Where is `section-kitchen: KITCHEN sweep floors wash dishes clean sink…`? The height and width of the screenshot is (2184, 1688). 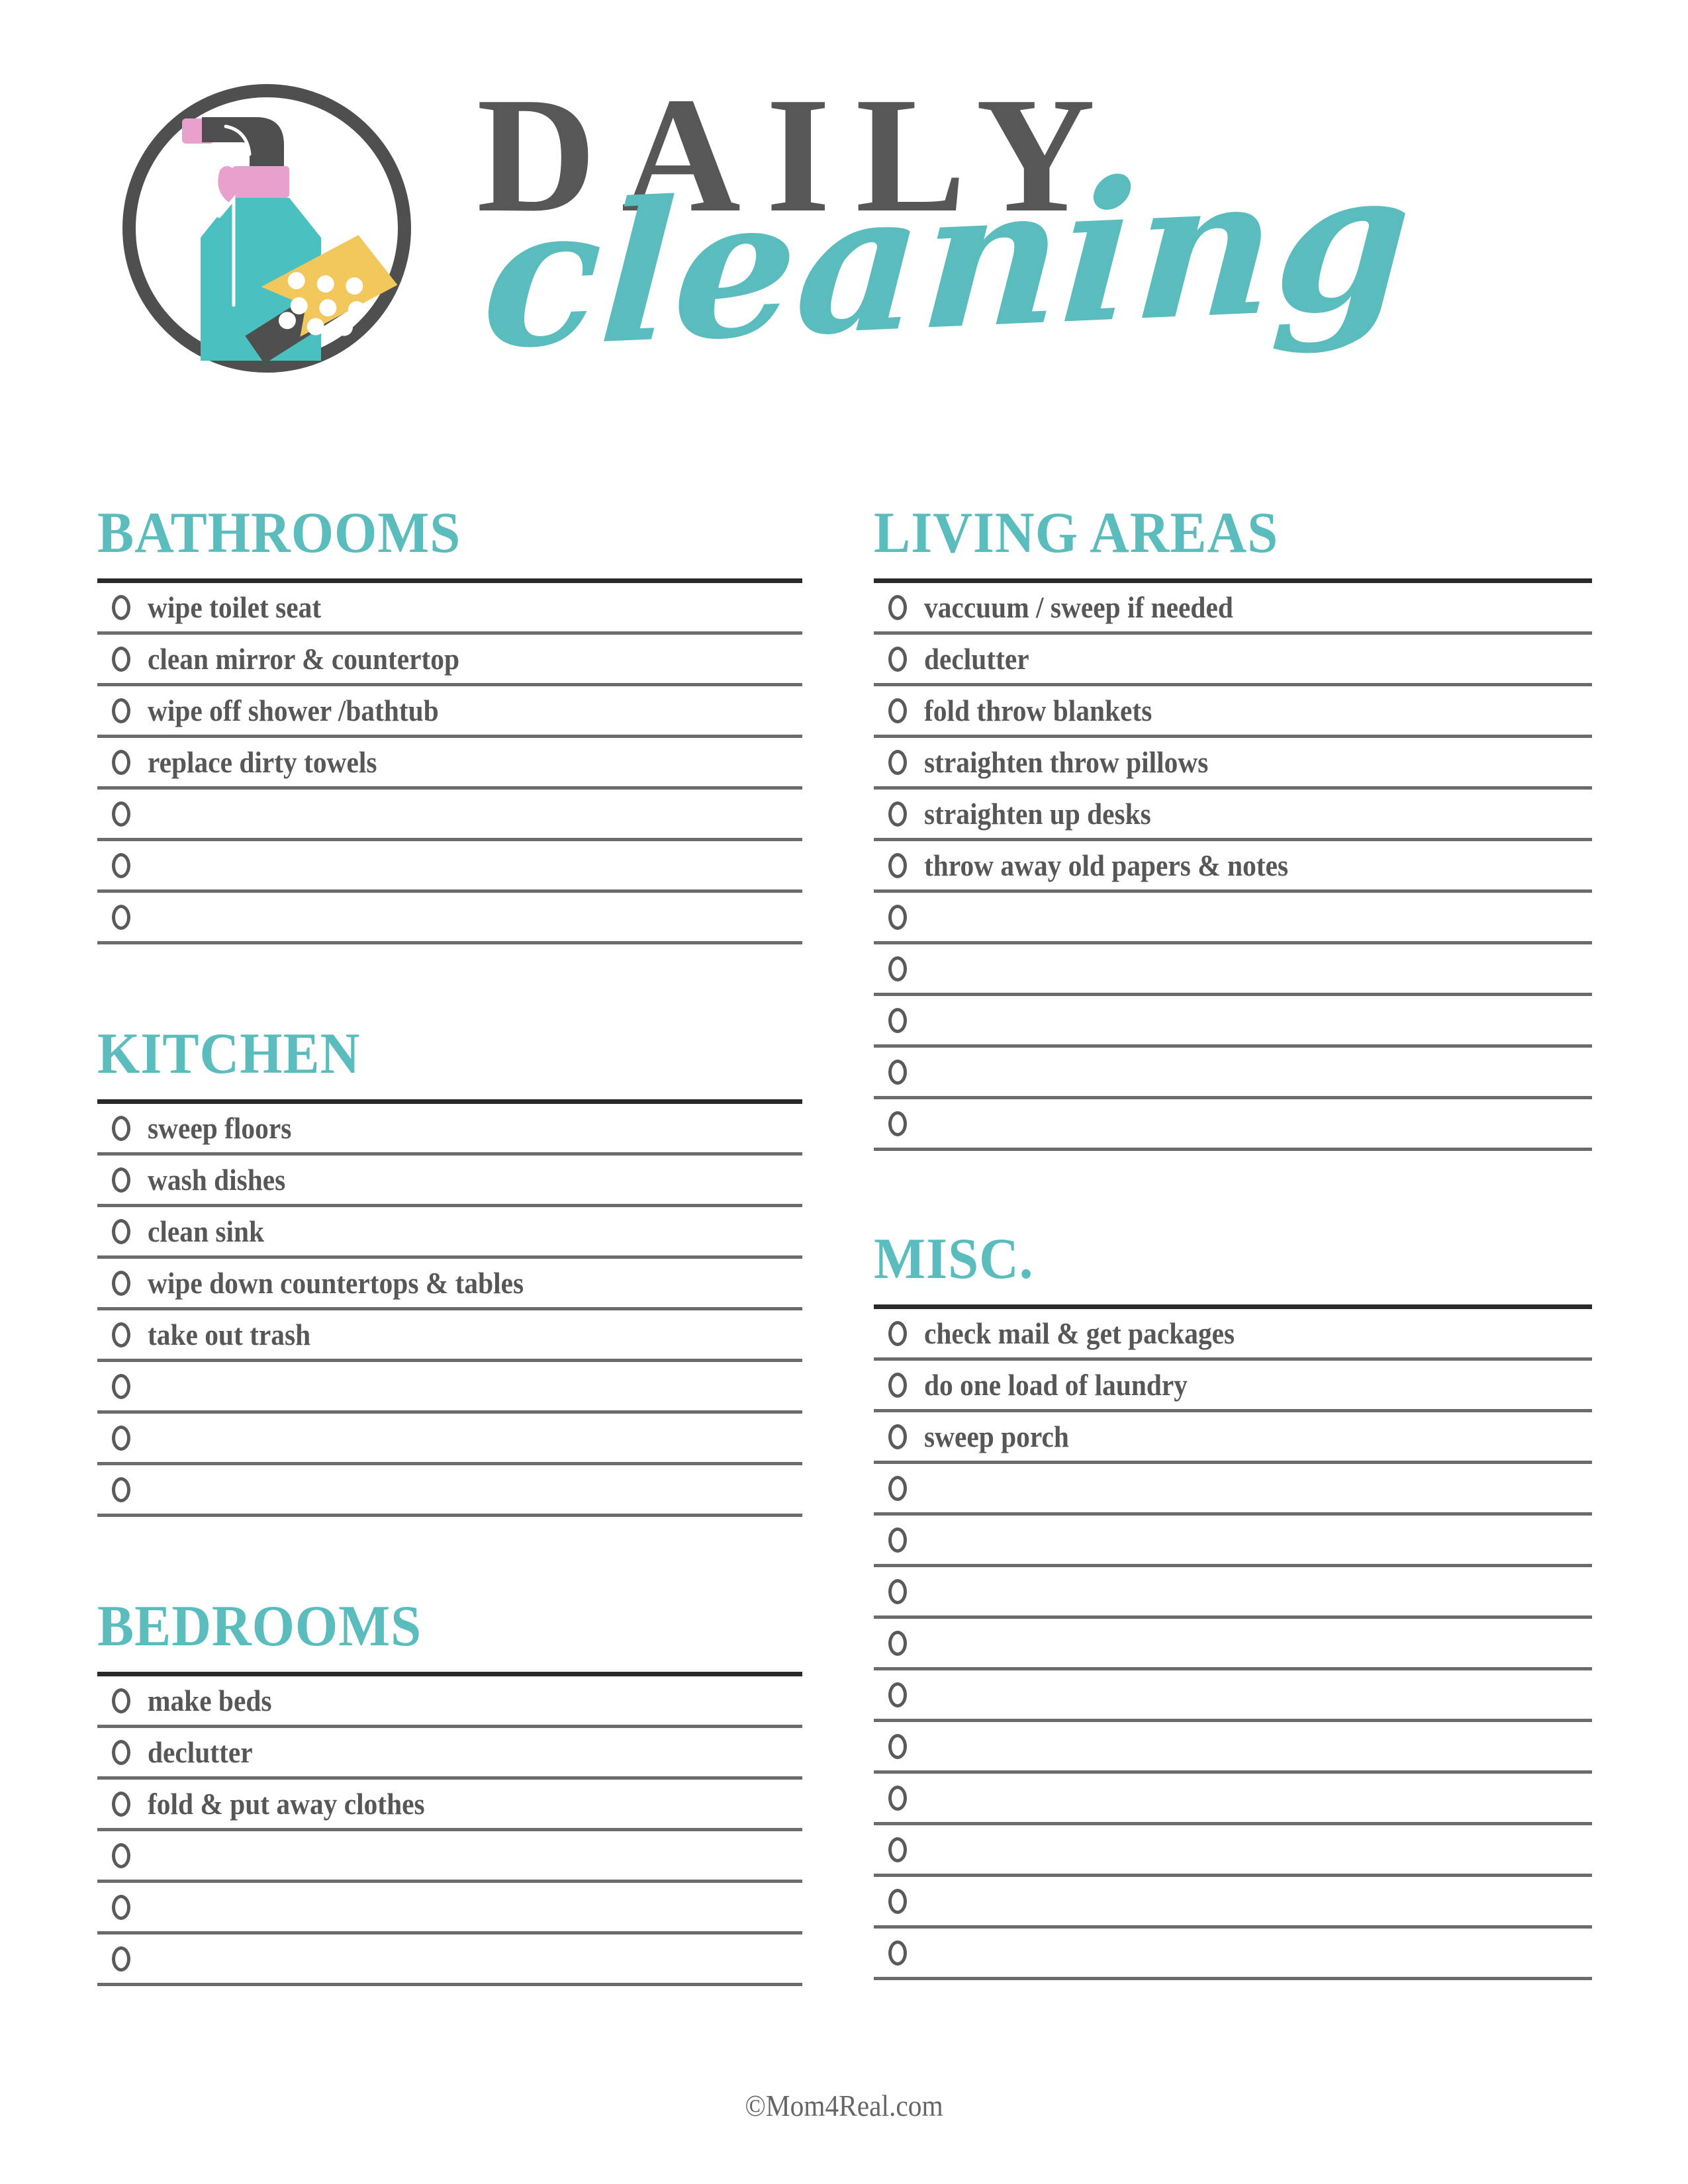
section-kitchen: KITCHEN sweep floors wash dishes clean sink… is located at coordinates (449, 1270).